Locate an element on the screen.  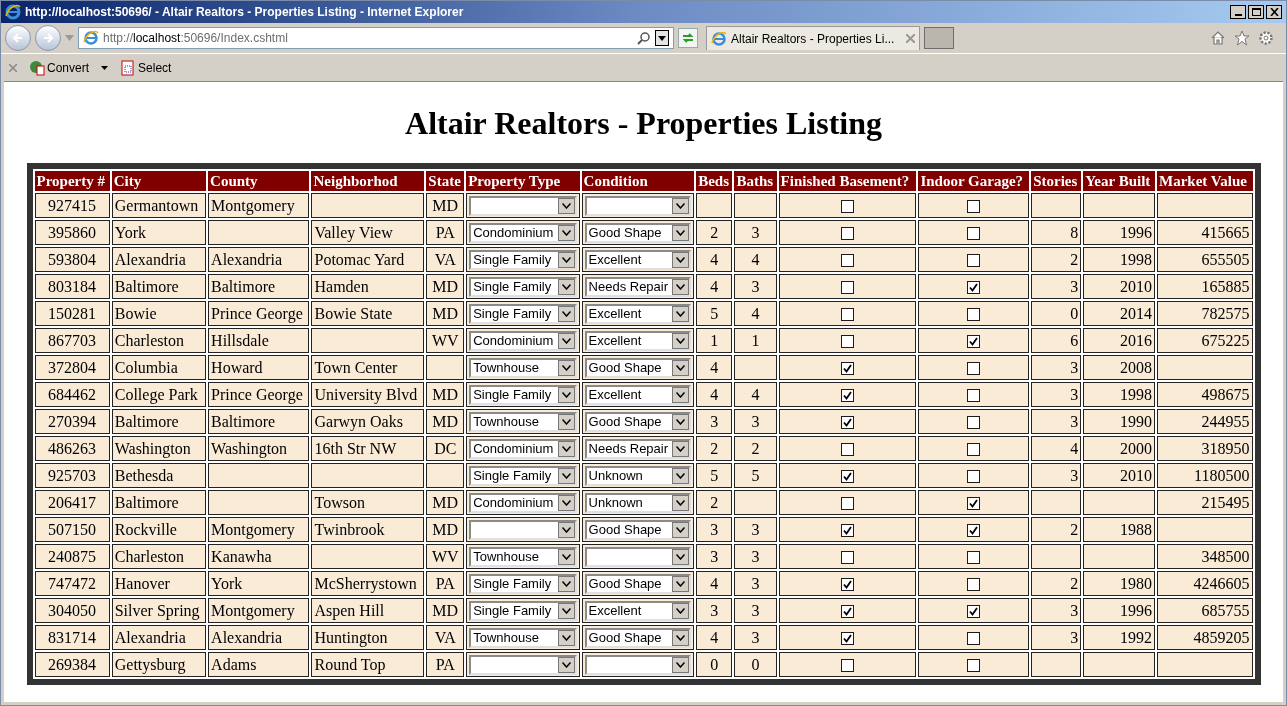
new-tab-button is located at coordinates (939, 38).